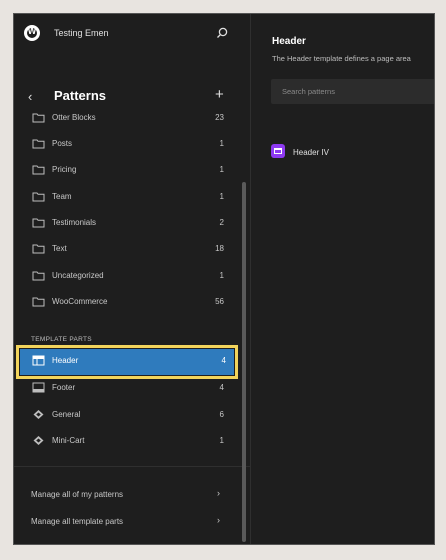  I want to click on pattern-item-label: Header IV, so click(311, 152).